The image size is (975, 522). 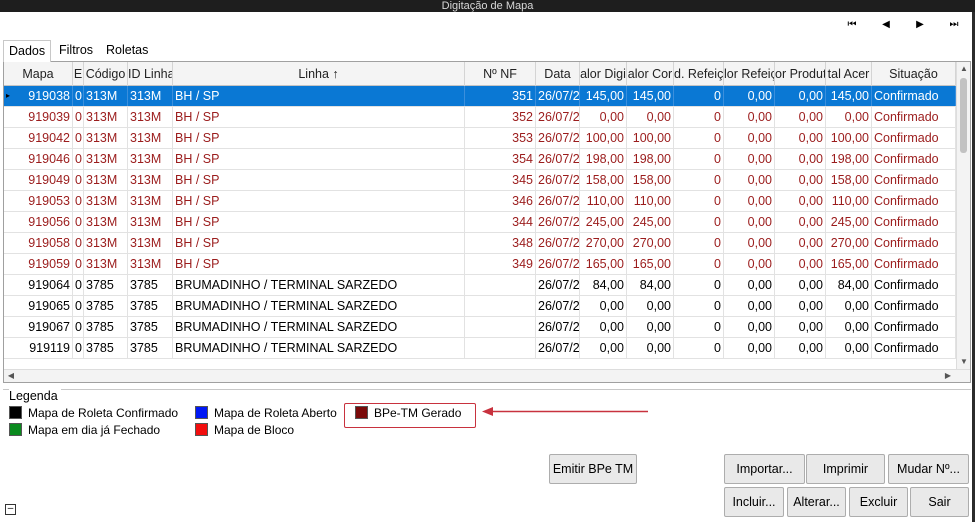 What do you see at coordinates (319, 327) in the screenshot?
I see `table-cell: BRUMADINHO / TERMINAL SARZEDO` at bounding box center [319, 327].